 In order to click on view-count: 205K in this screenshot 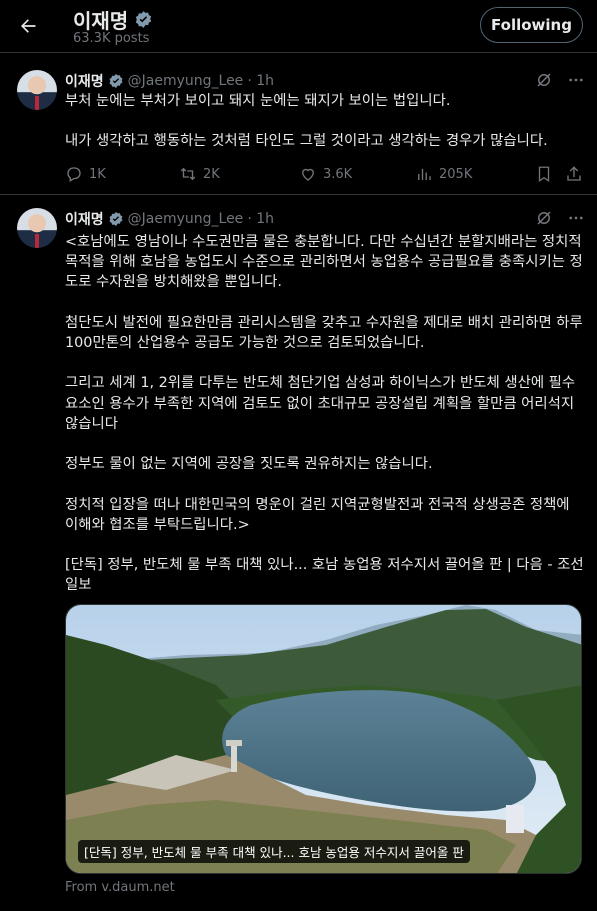, I will do `click(456, 174)`.